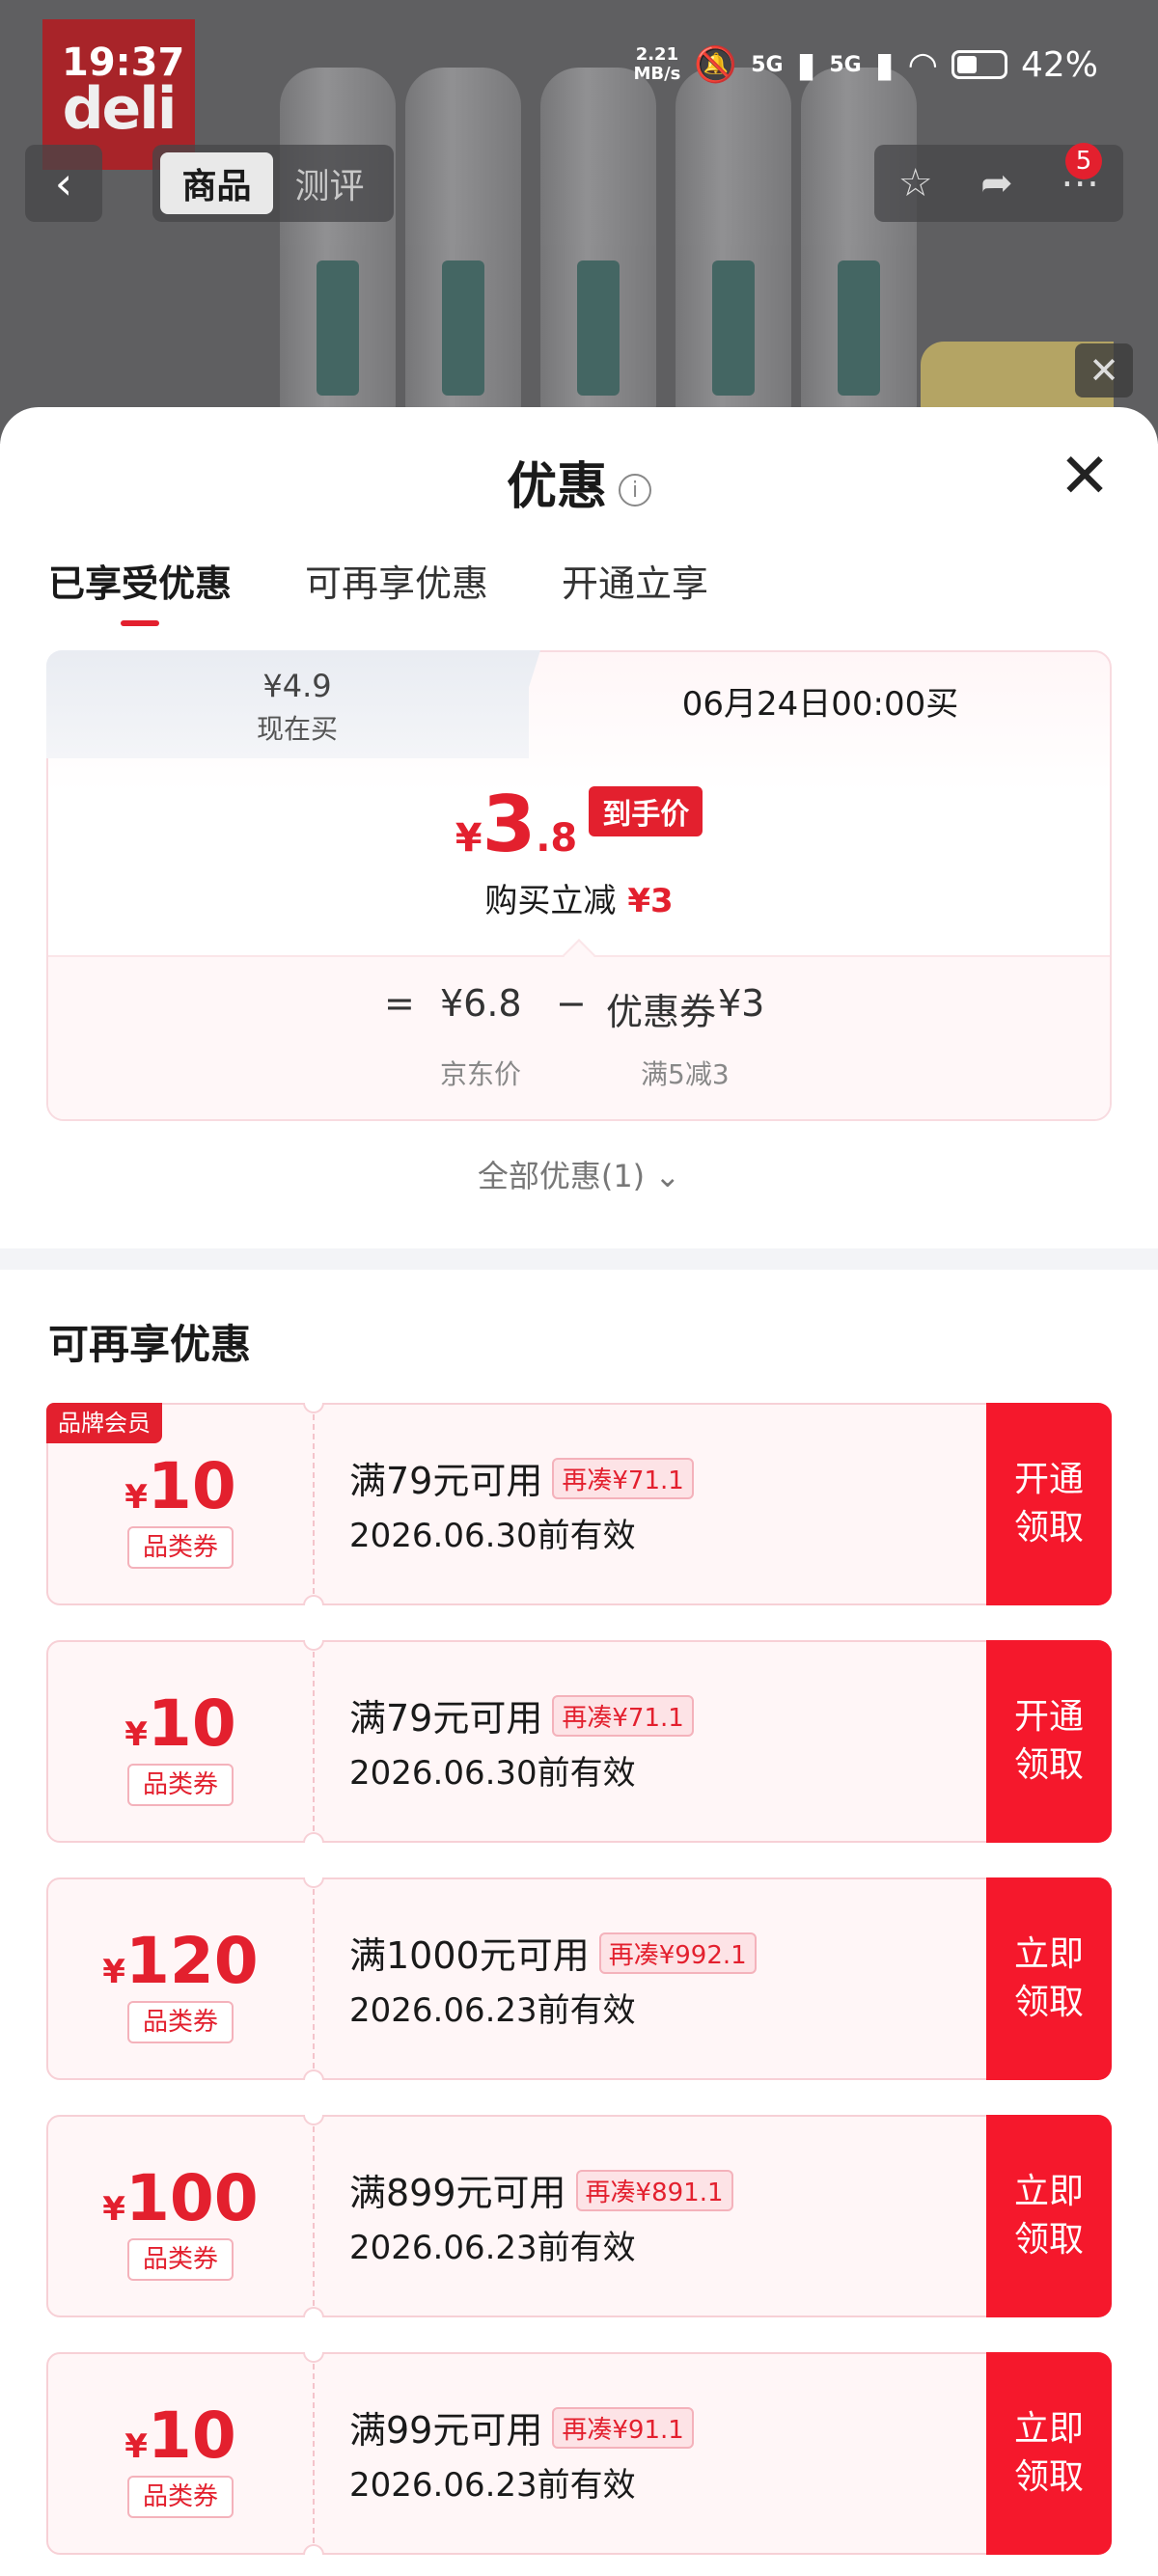 This screenshot has width=1158, height=2576. What do you see at coordinates (661, 1012) in the screenshot?
I see `coupon-label: 优惠券` at bounding box center [661, 1012].